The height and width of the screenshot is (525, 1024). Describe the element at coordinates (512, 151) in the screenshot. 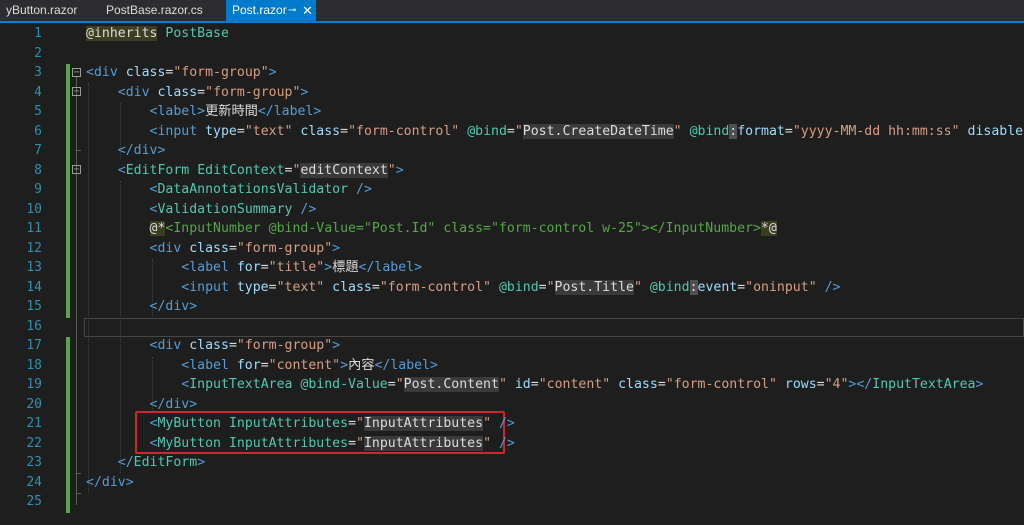

I see `code-line: 7 </div>` at that location.